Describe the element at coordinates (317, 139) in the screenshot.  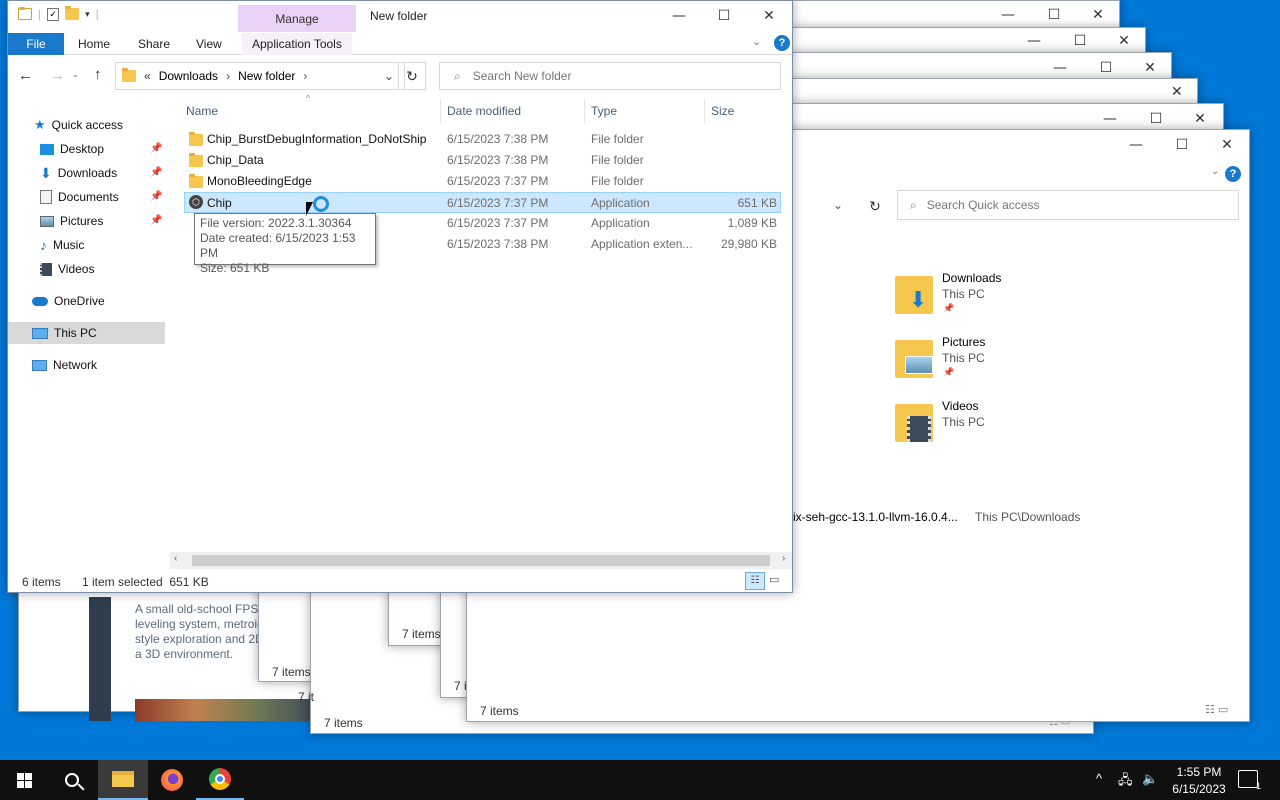
I see `file-name: Chip_BurstDebugInformation_DoNotShip` at that location.